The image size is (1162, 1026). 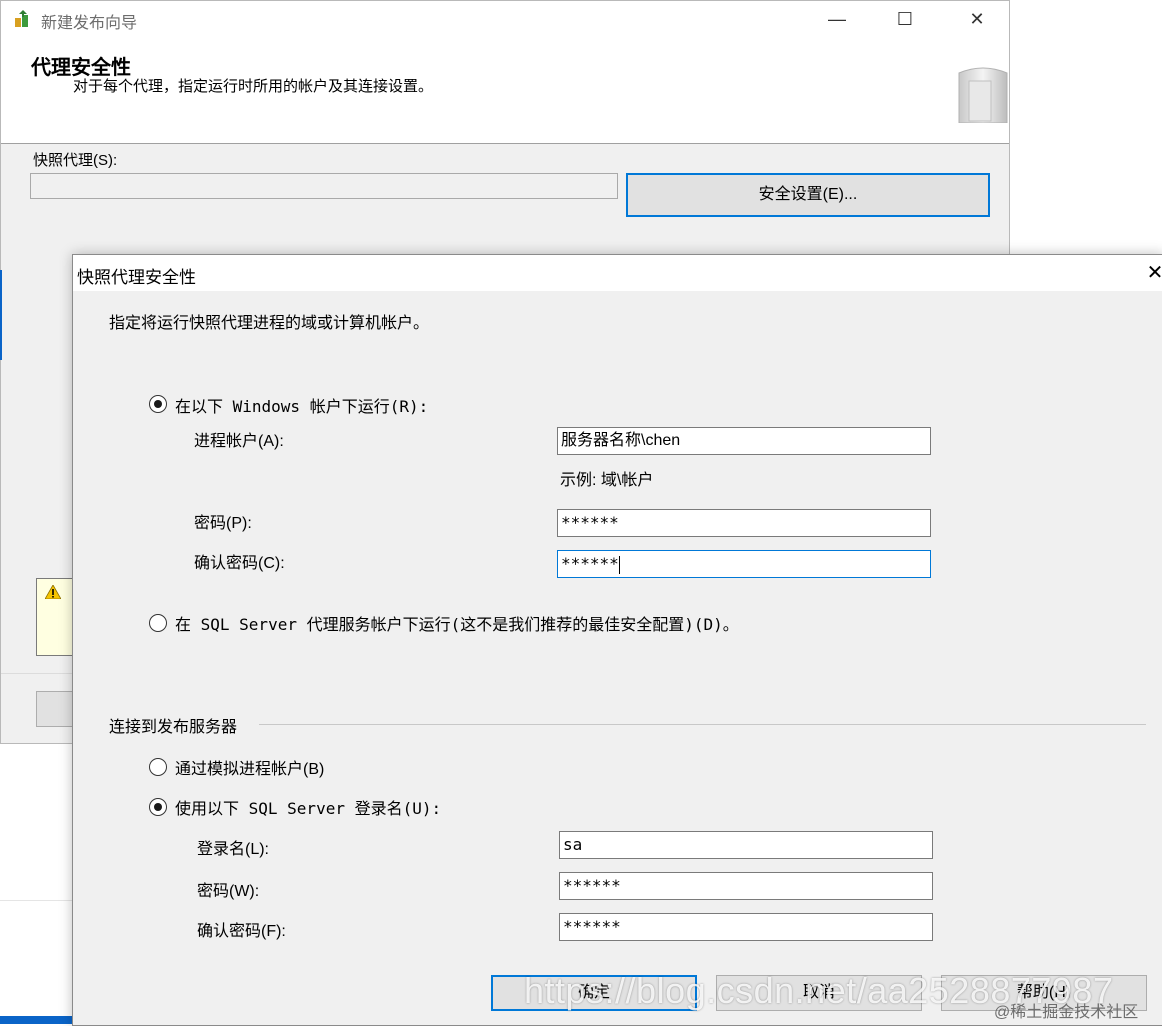 I want to click on radio-impersonate-process, so click(x=158, y=767).